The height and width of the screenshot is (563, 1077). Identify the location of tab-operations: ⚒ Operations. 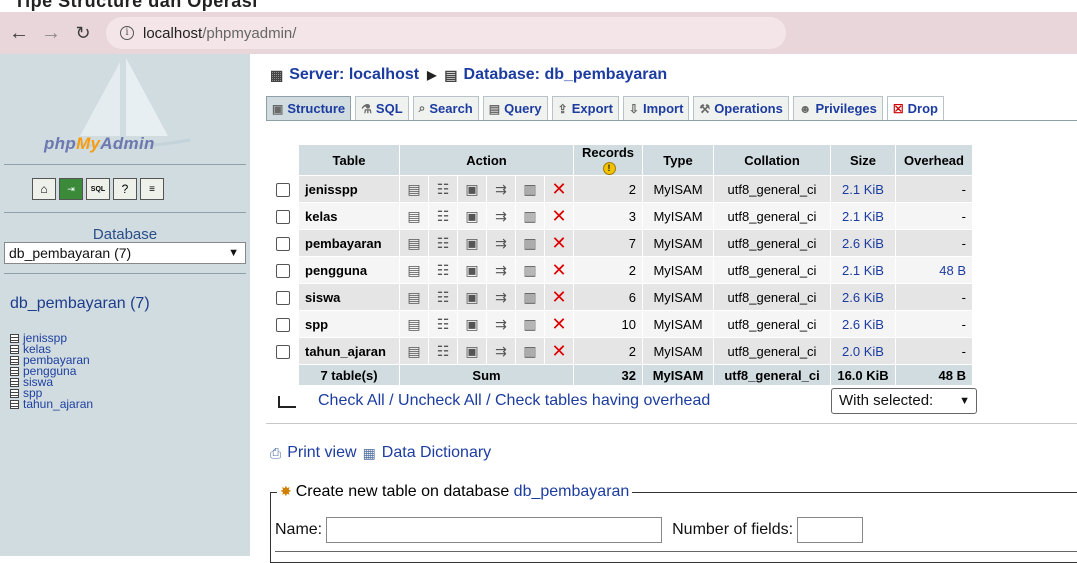
(741, 108).